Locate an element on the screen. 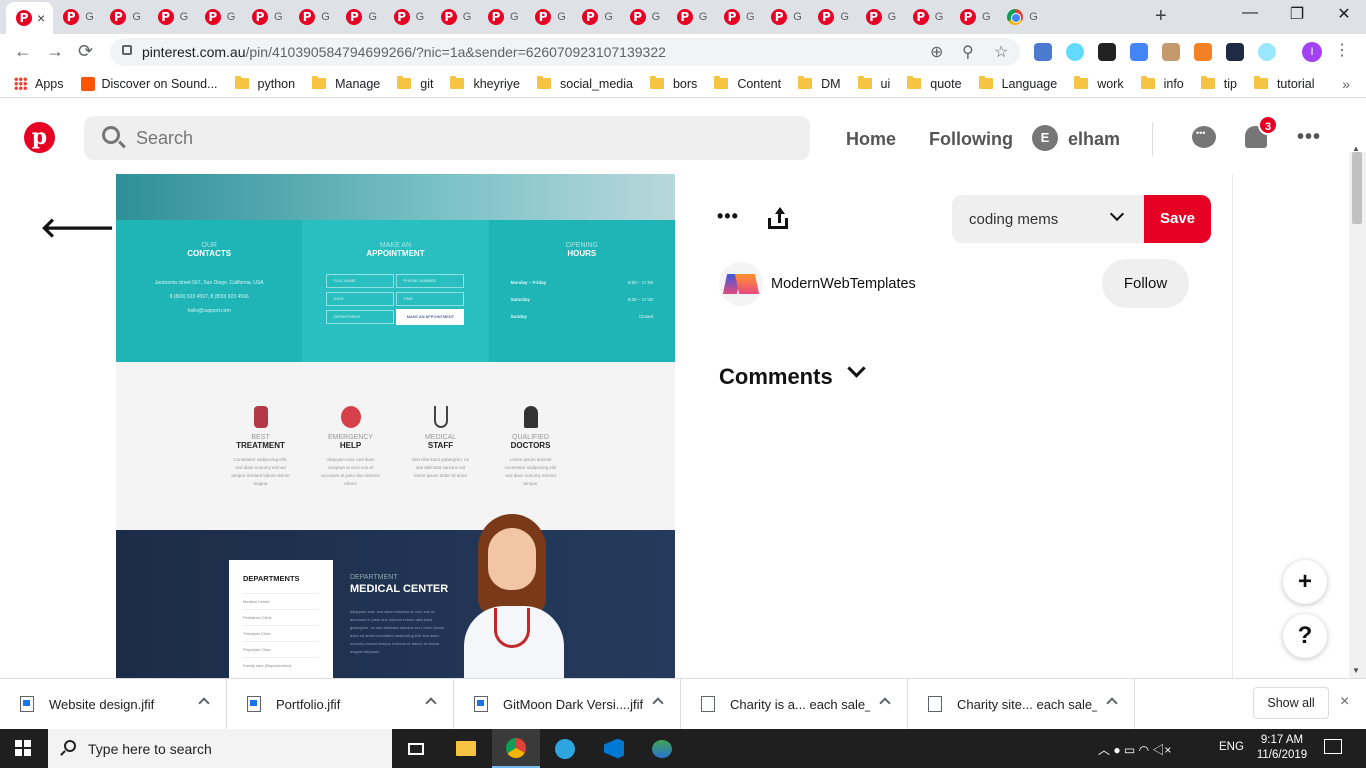  page-scrollbar is located at coordinates (1357, 415).